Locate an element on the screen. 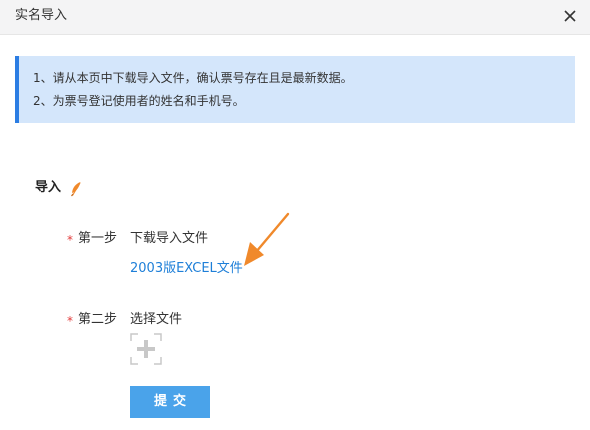  notice-line-1: 1、请从本页中下载导入文件，确认票号存在且是最新数据。 is located at coordinates (193, 78).